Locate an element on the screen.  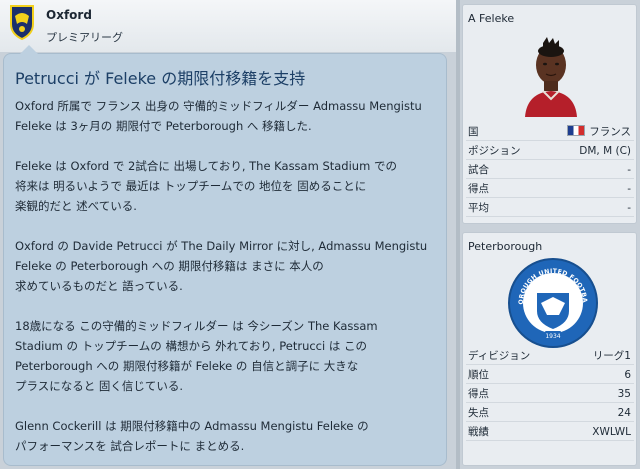
club-stat-form: 戦績 XWLWL is located at coordinates (550, 432).